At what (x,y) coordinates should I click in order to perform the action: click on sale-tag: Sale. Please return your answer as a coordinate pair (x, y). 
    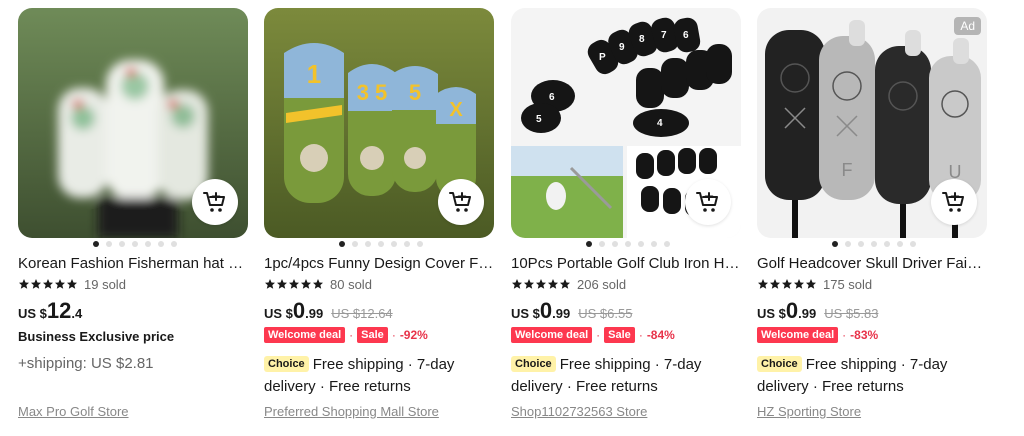
    Looking at the image, I should click on (372, 335).